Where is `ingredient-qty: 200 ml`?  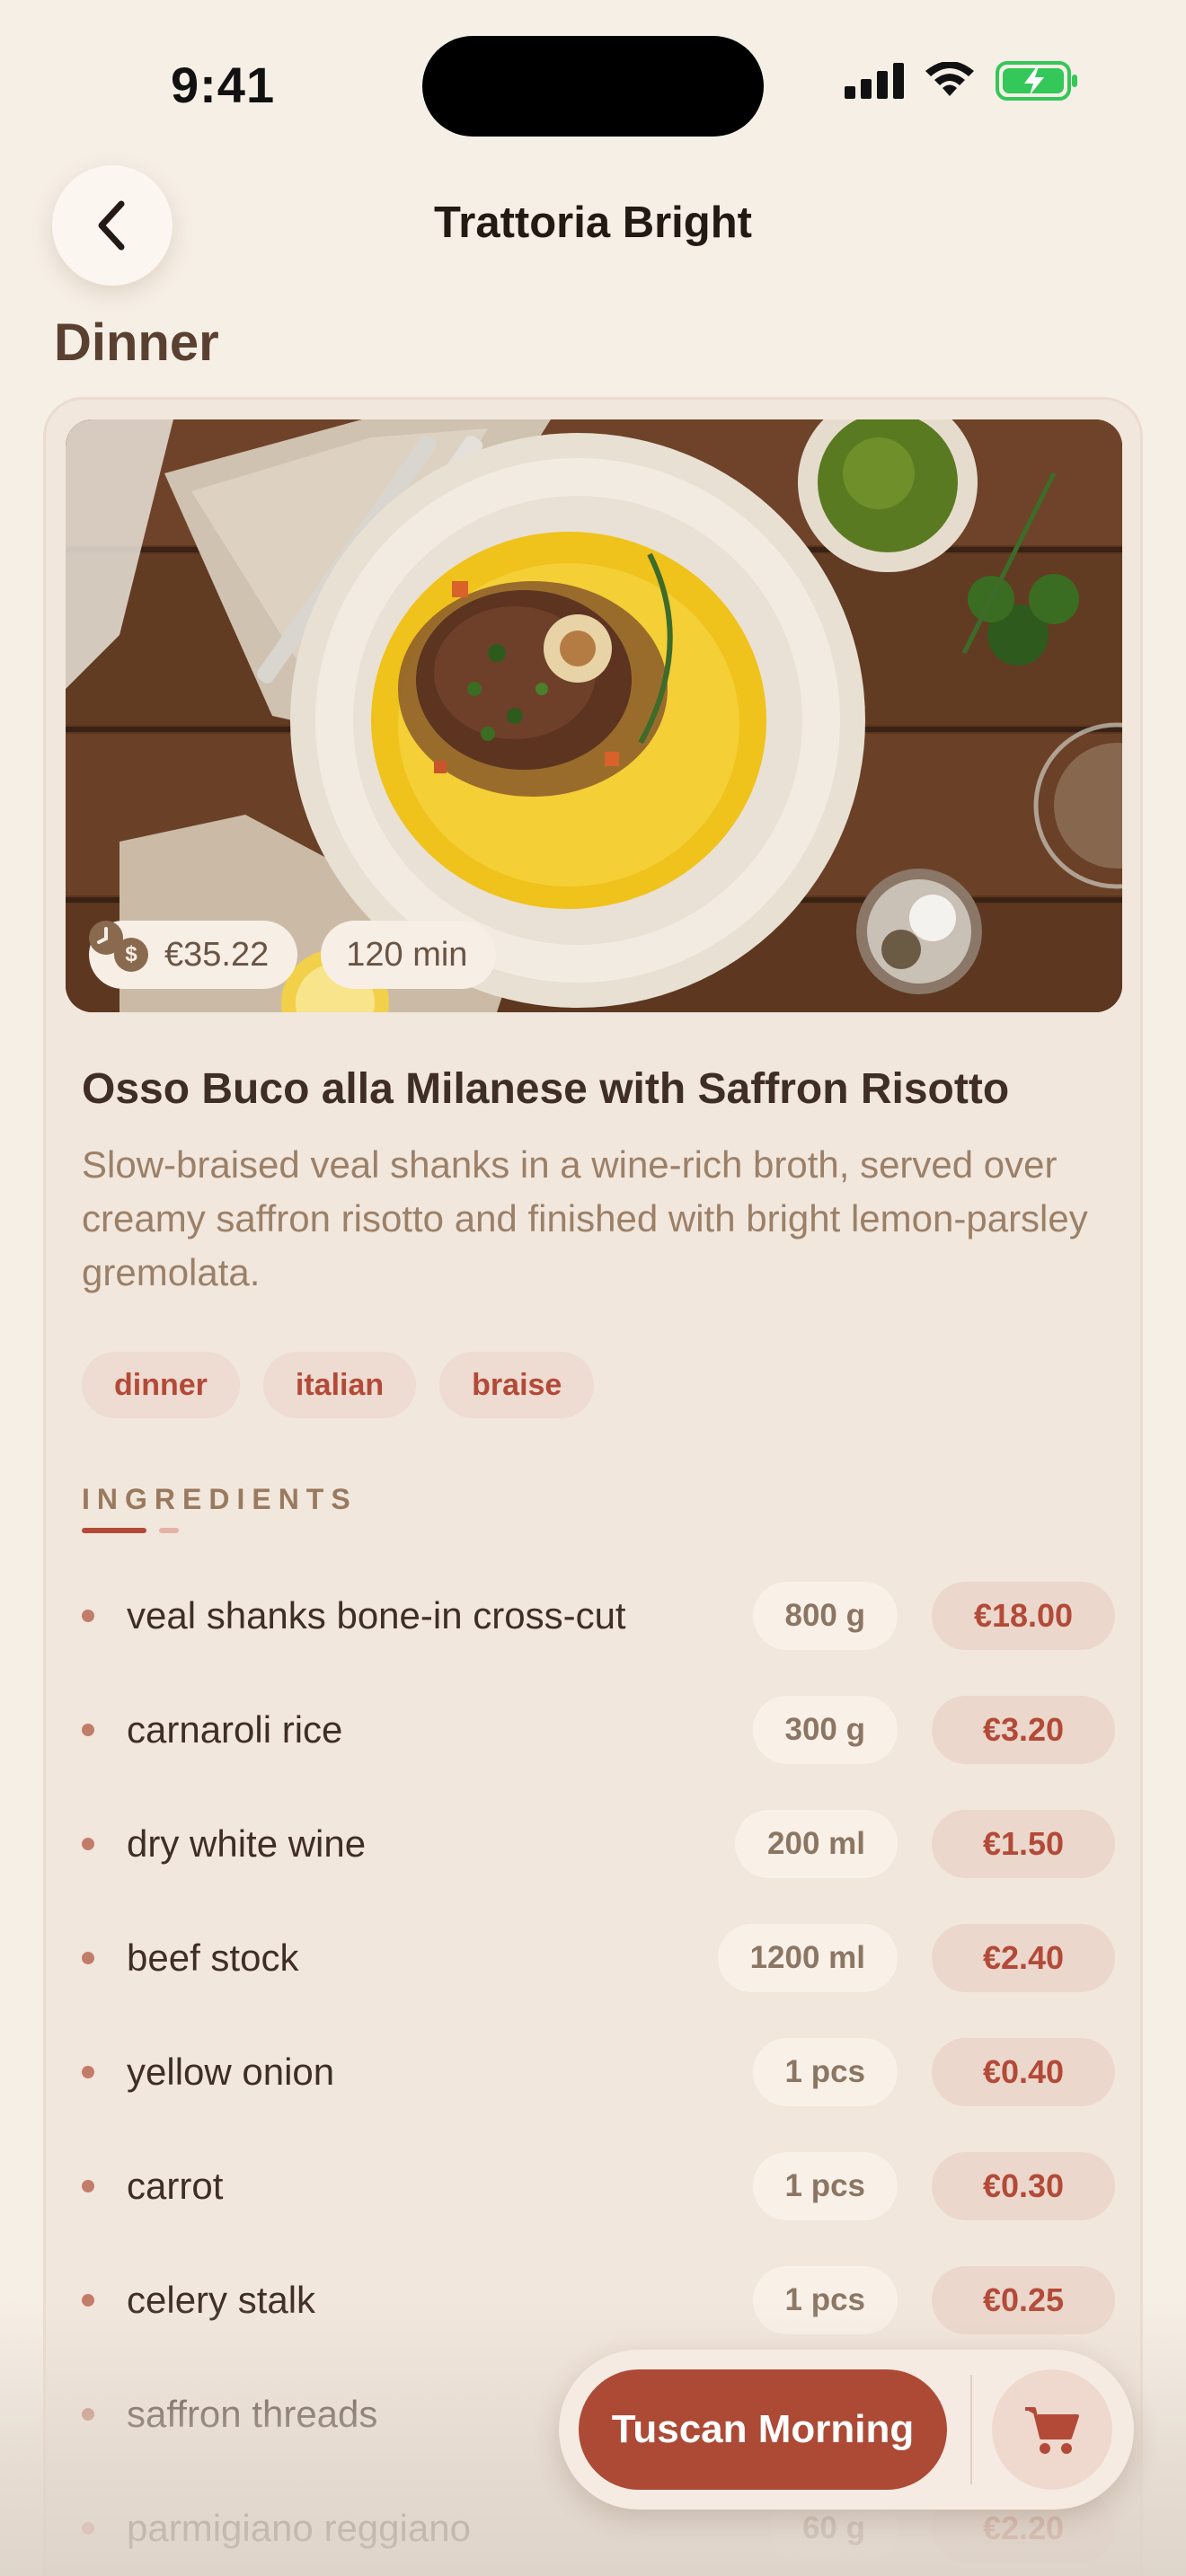 ingredient-qty: 200 ml is located at coordinates (816, 1843).